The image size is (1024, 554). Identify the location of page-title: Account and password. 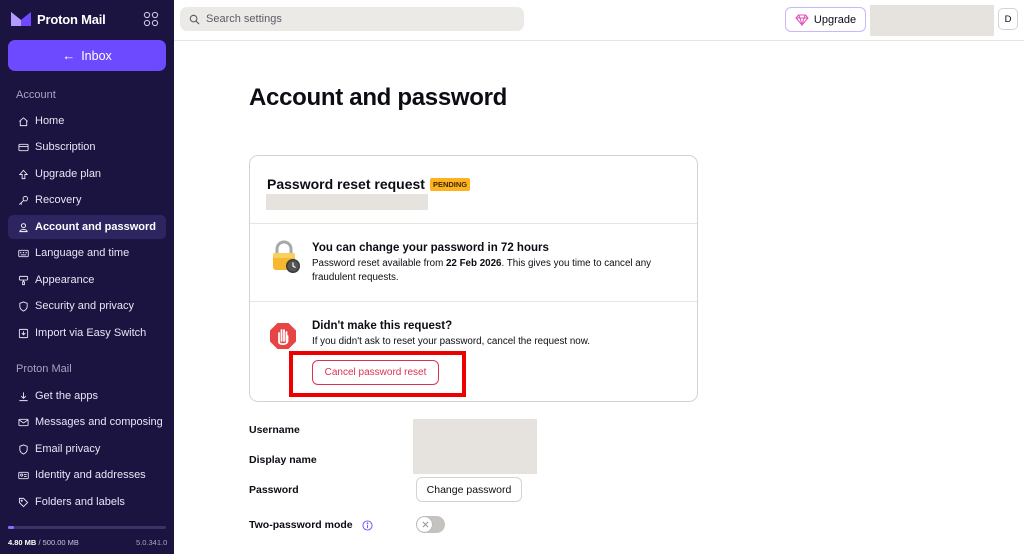
(378, 97).